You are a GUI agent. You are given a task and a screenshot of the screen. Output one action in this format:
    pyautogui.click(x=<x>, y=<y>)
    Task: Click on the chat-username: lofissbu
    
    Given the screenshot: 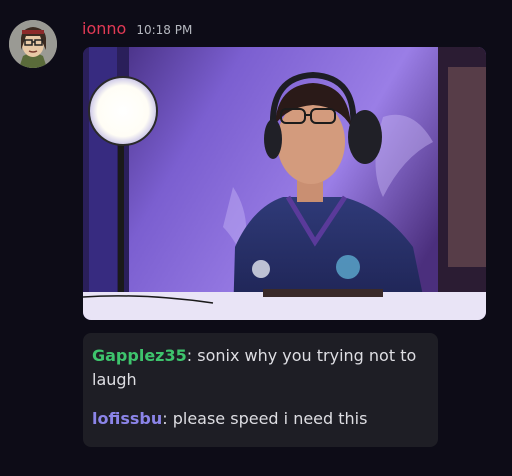 What is the action you would take?
    pyautogui.click(x=127, y=418)
    